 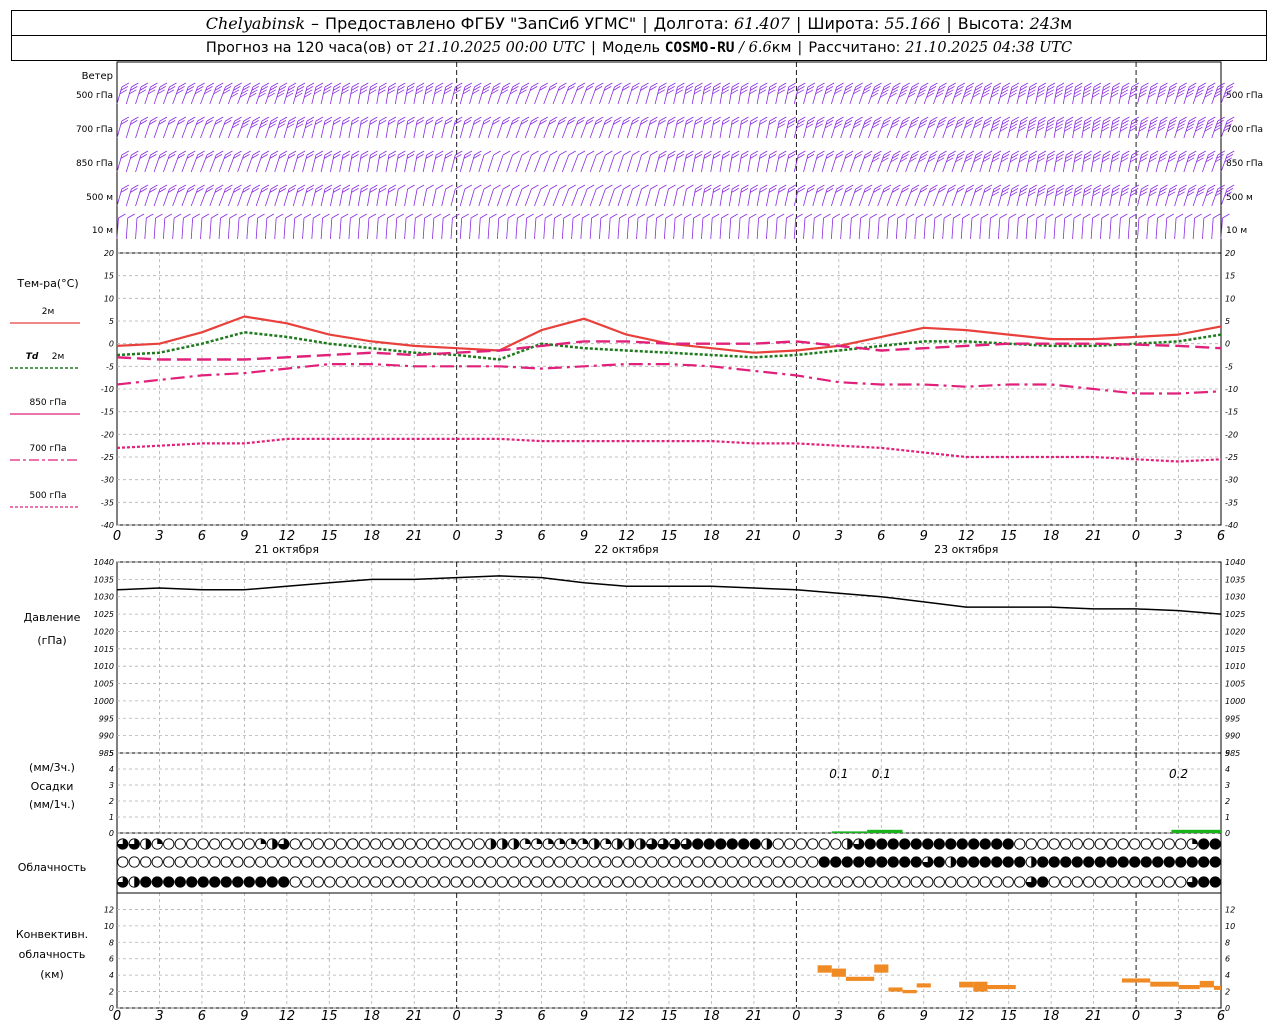 I want to click on wind-level-label-right: 500 м, so click(x=1239, y=198).